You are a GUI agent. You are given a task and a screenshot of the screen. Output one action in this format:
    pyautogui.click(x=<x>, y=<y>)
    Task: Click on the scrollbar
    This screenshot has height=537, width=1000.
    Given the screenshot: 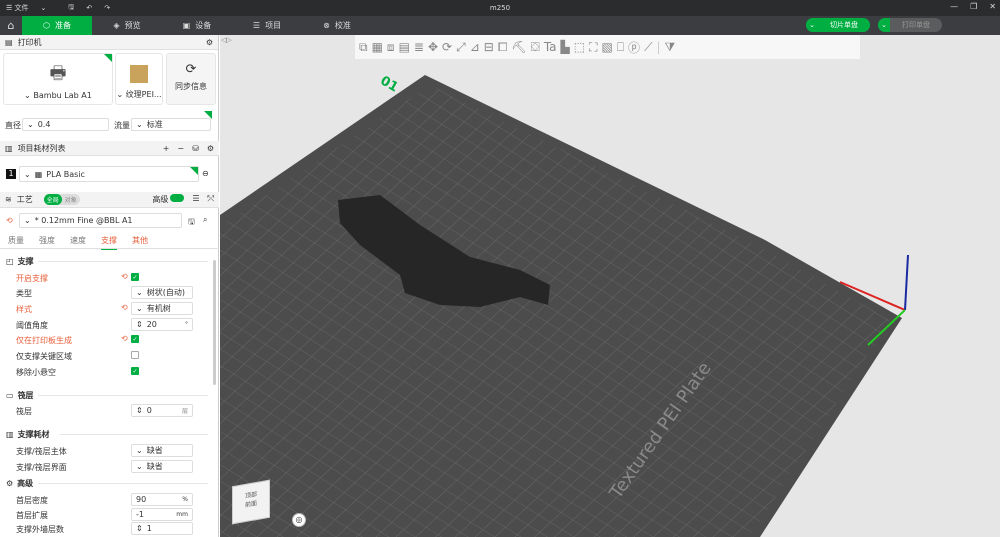 What is the action you would take?
    pyautogui.click(x=214, y=322)
    